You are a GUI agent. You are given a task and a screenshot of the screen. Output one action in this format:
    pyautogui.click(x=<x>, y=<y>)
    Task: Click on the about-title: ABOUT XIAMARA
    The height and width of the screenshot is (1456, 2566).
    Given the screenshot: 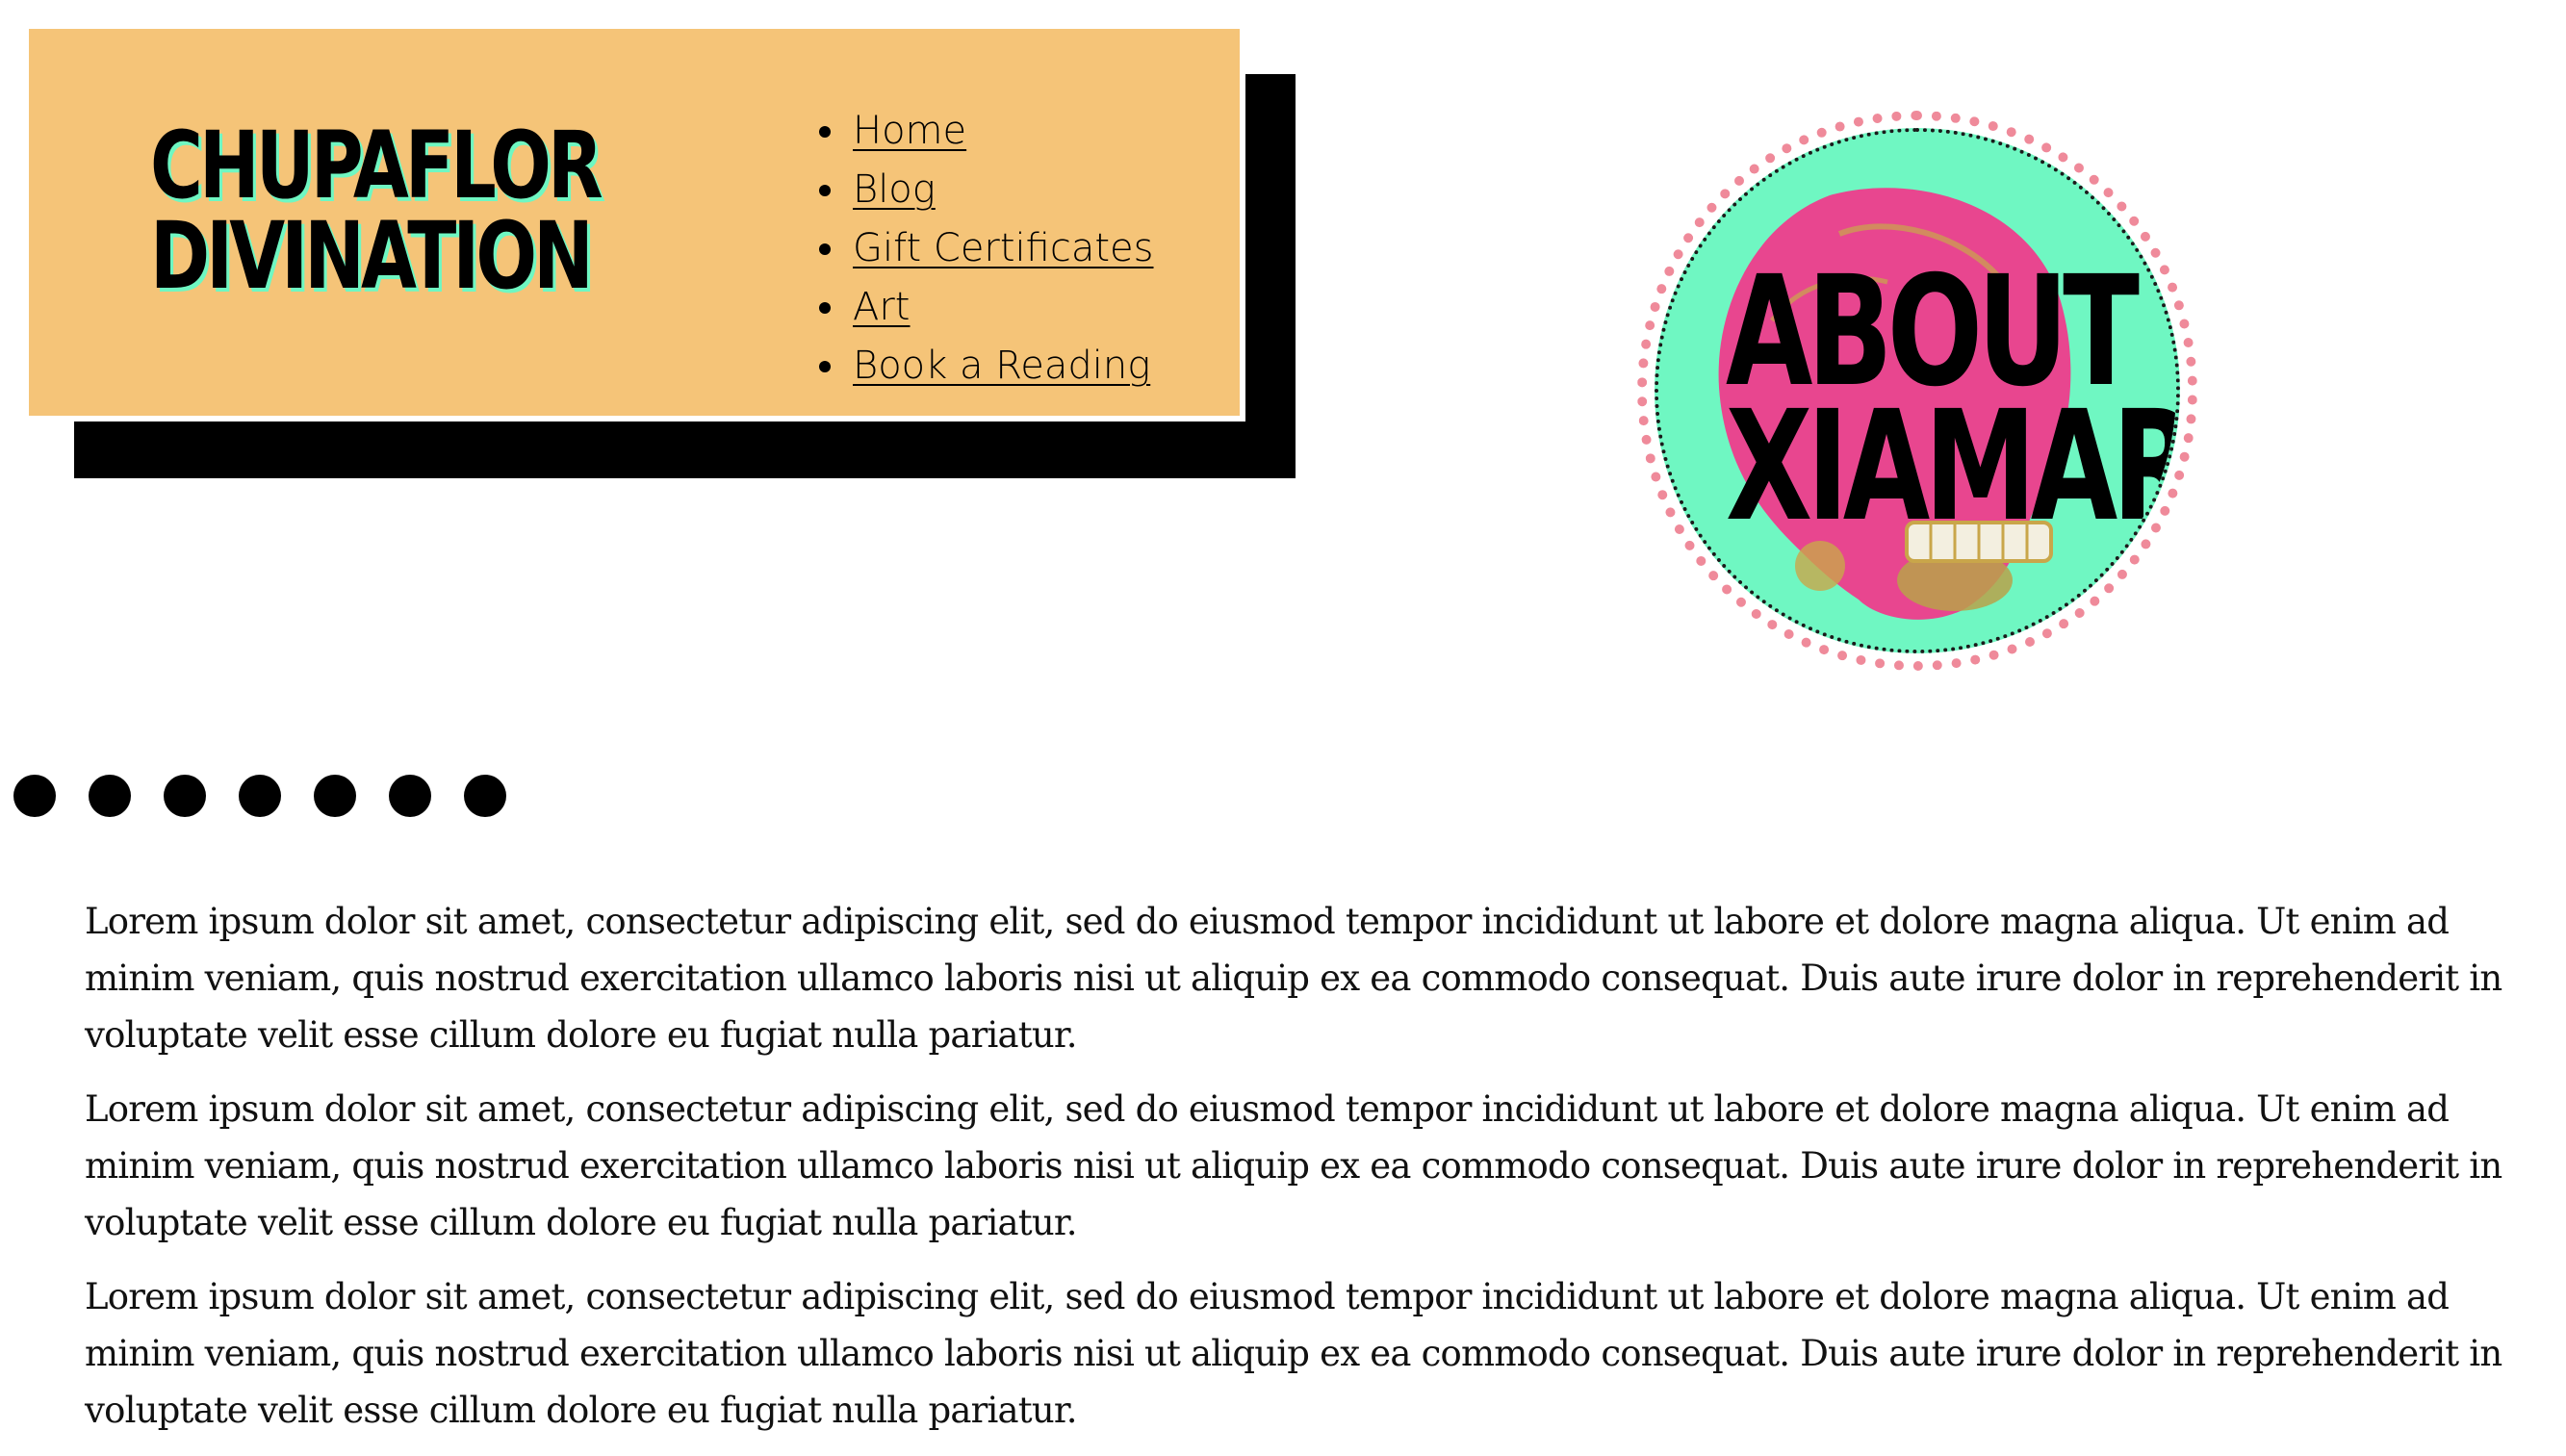 What is the action you would take?
    pyautogui.click(x=1950, y=406)
    